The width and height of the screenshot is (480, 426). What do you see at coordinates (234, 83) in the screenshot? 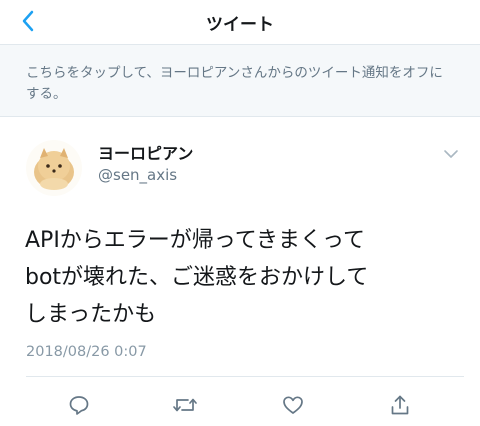
I see `notification-banner-text: こちらをタップして、ヨーロピアンさんからのツイート通知をオフにする。` at bounding box center [234, 83].